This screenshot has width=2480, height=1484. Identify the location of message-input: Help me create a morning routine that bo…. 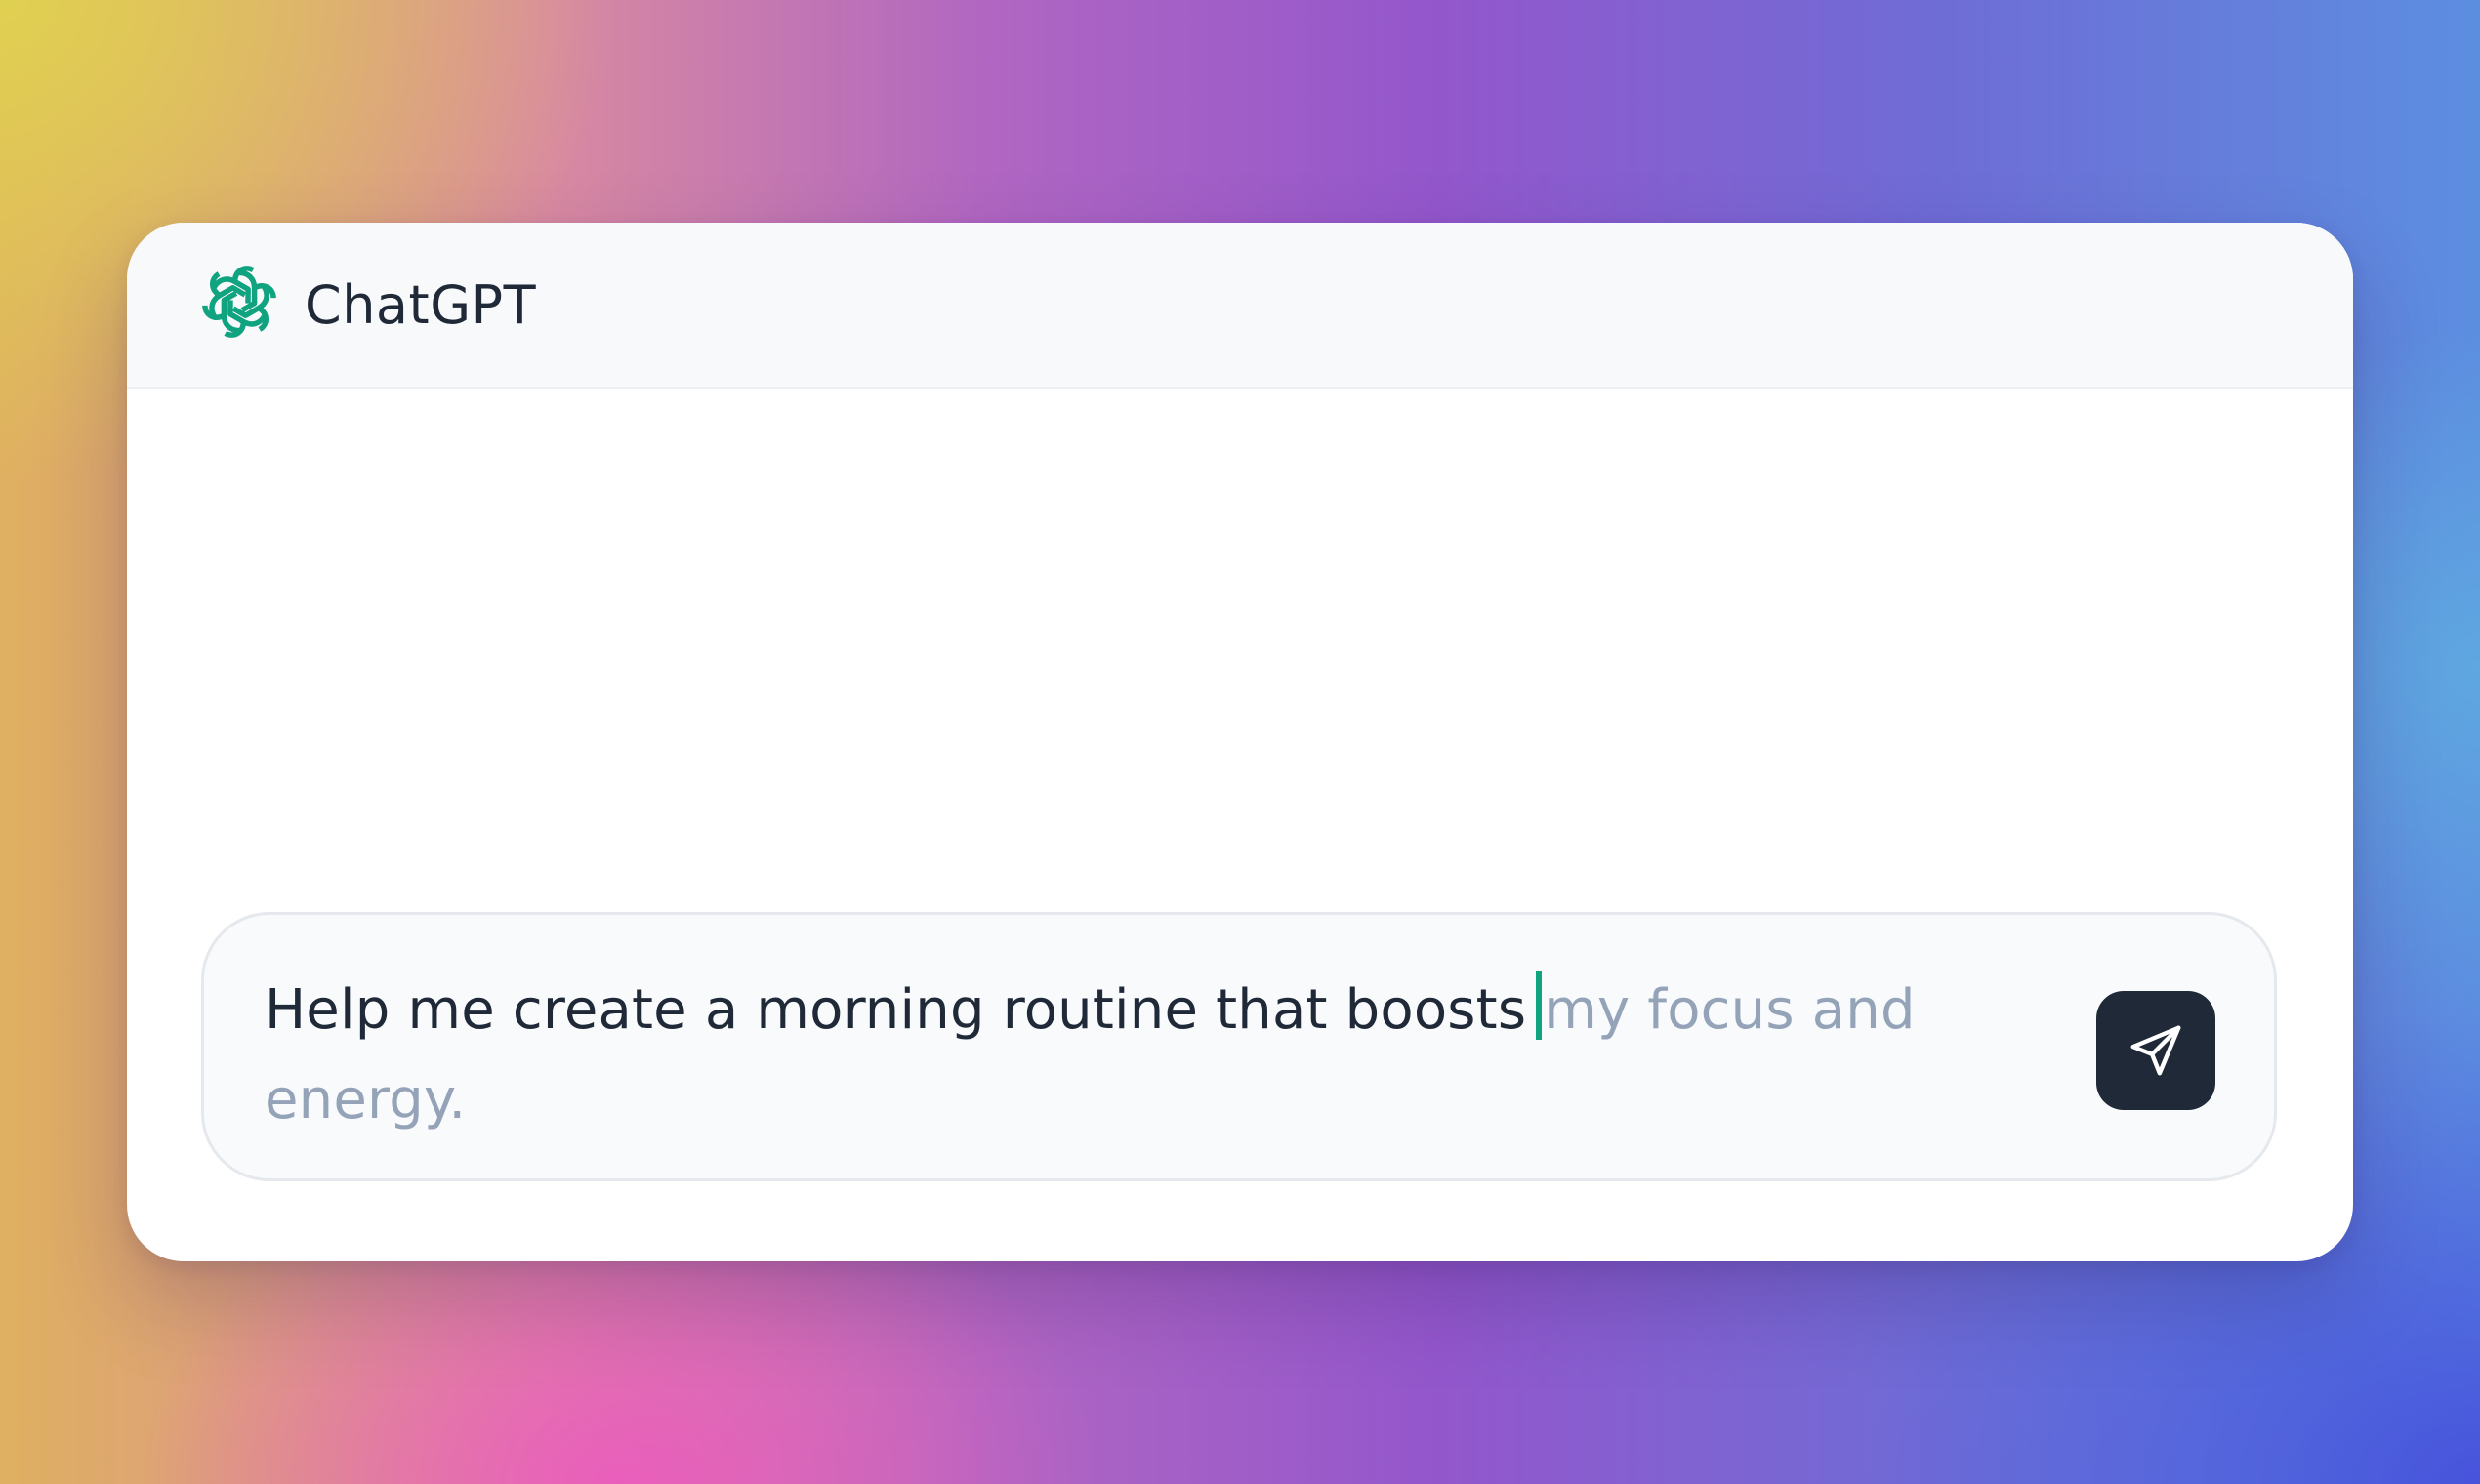
(1192, 1056).